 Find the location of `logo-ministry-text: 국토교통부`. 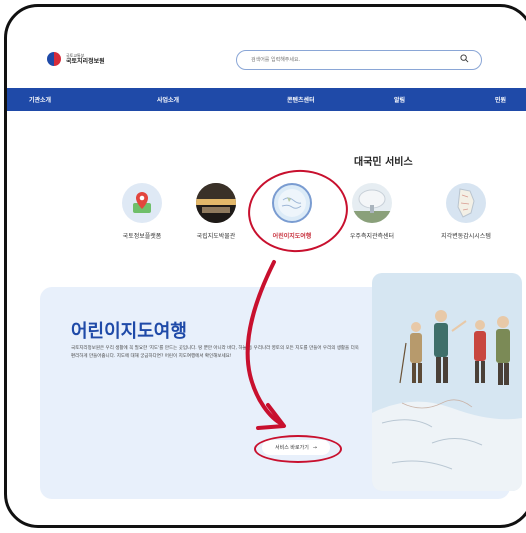

logo-ministry-text: 국토교통부 is located at coordinates (75, 55).